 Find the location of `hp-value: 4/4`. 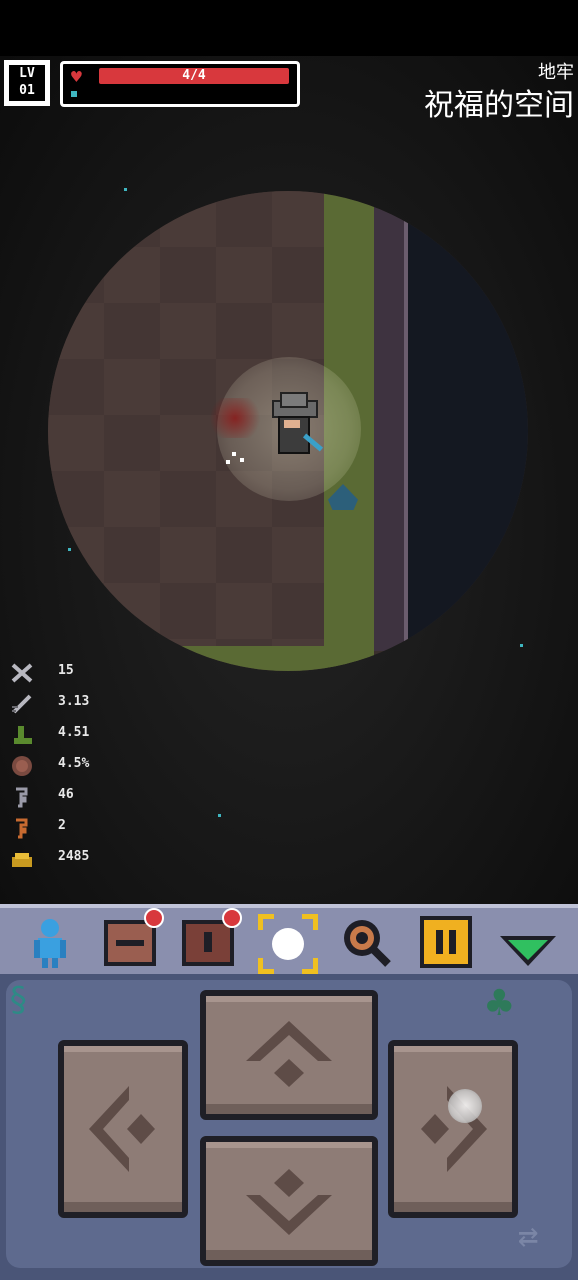

hp-value: 4/4 is located at coordinates (194, 75).